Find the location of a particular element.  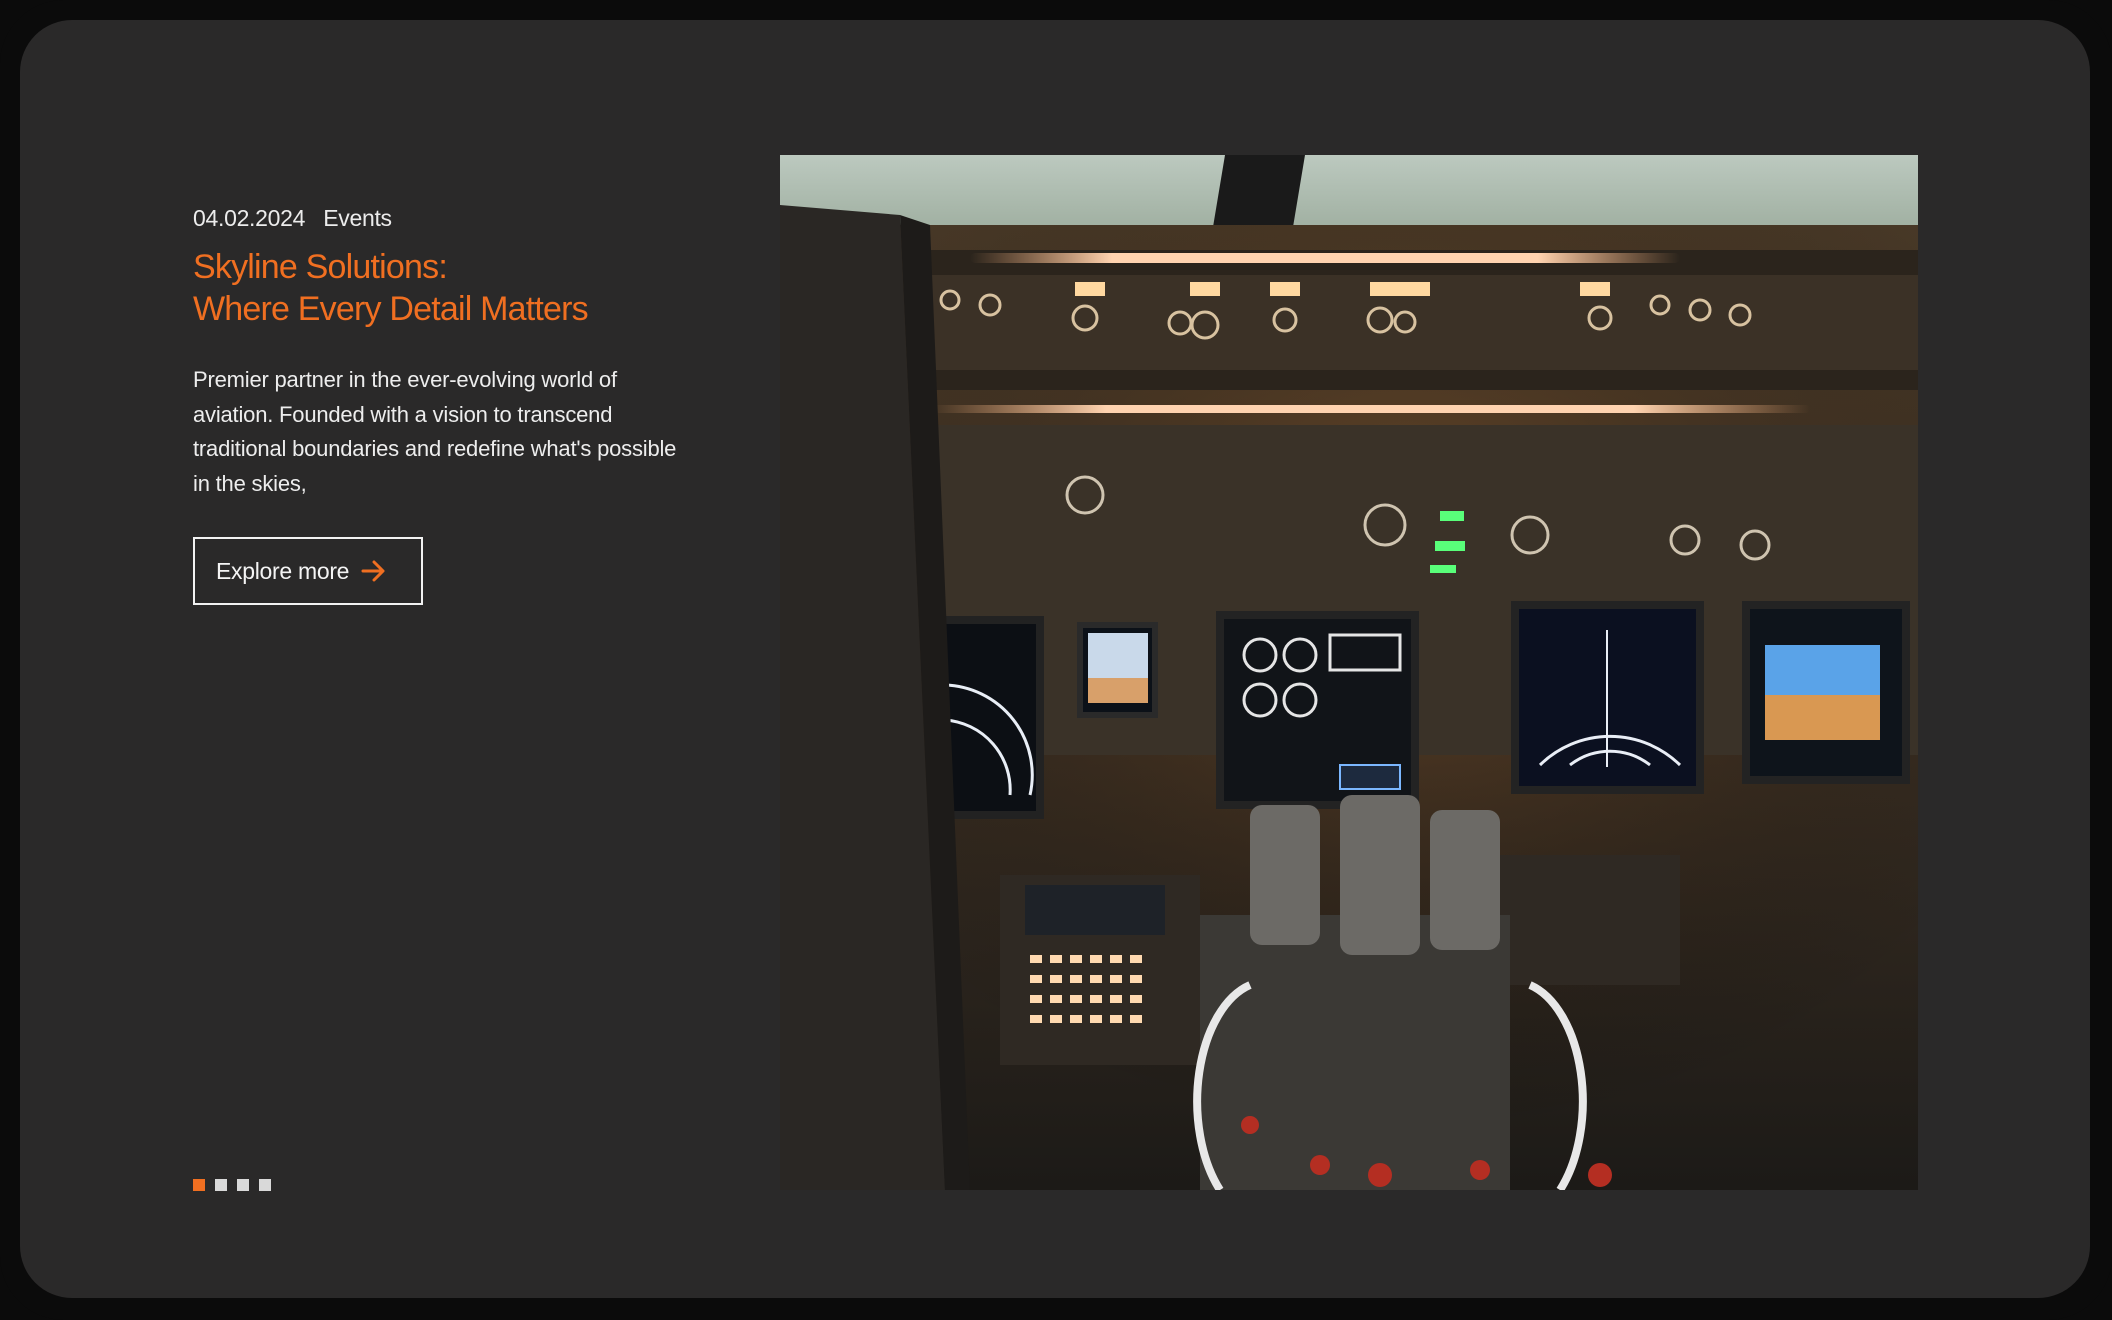

article-title-line-2: Where Every Detail Matters is located at coordinates (391, 309).